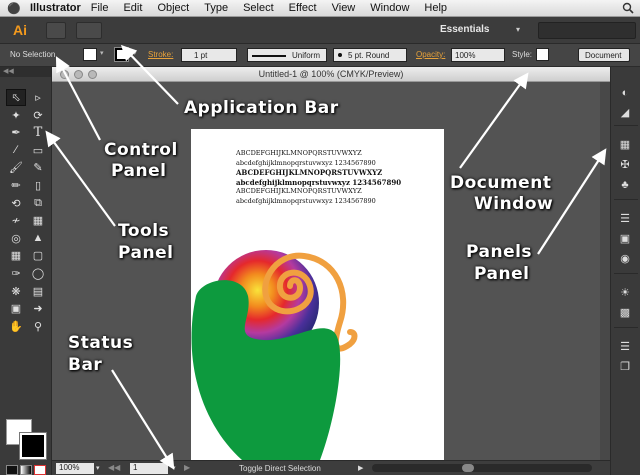 This screenshot has height=475, width=640. Describe the element at coordinates (114, 467) in the screenshot. I see `first-artboard-icon: ◀◀` at that location.